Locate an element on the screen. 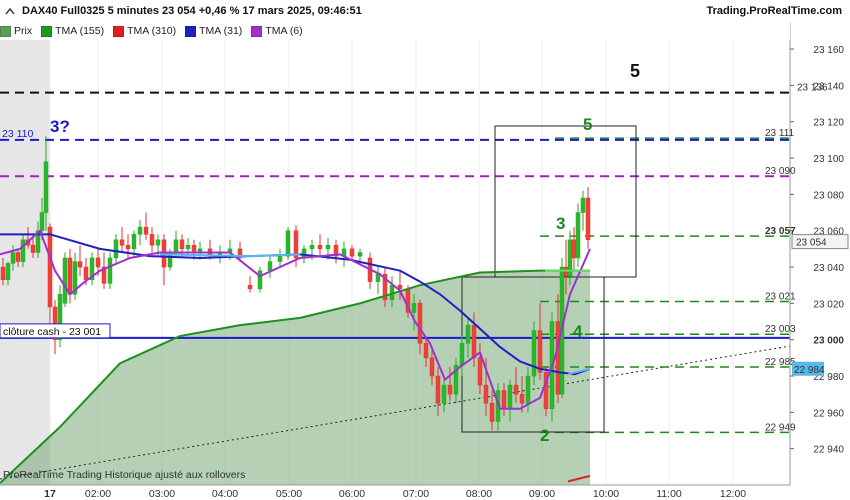 The image size is (850, 500). level-label: 22 949 is located at coordinates (780, 427).